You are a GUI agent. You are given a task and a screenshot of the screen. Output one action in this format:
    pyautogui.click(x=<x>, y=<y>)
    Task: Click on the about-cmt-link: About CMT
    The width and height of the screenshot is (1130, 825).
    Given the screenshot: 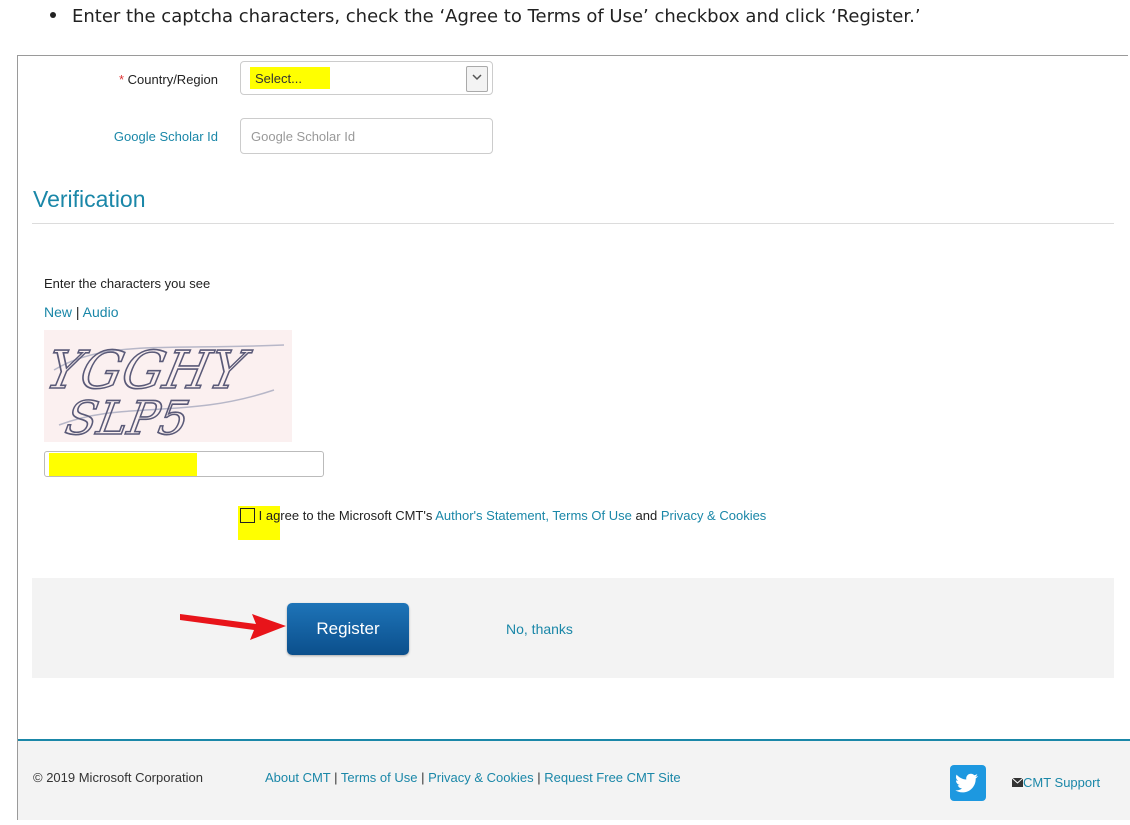 What is the action you would take?
    pyautogui.click(x=298, y=777)
    